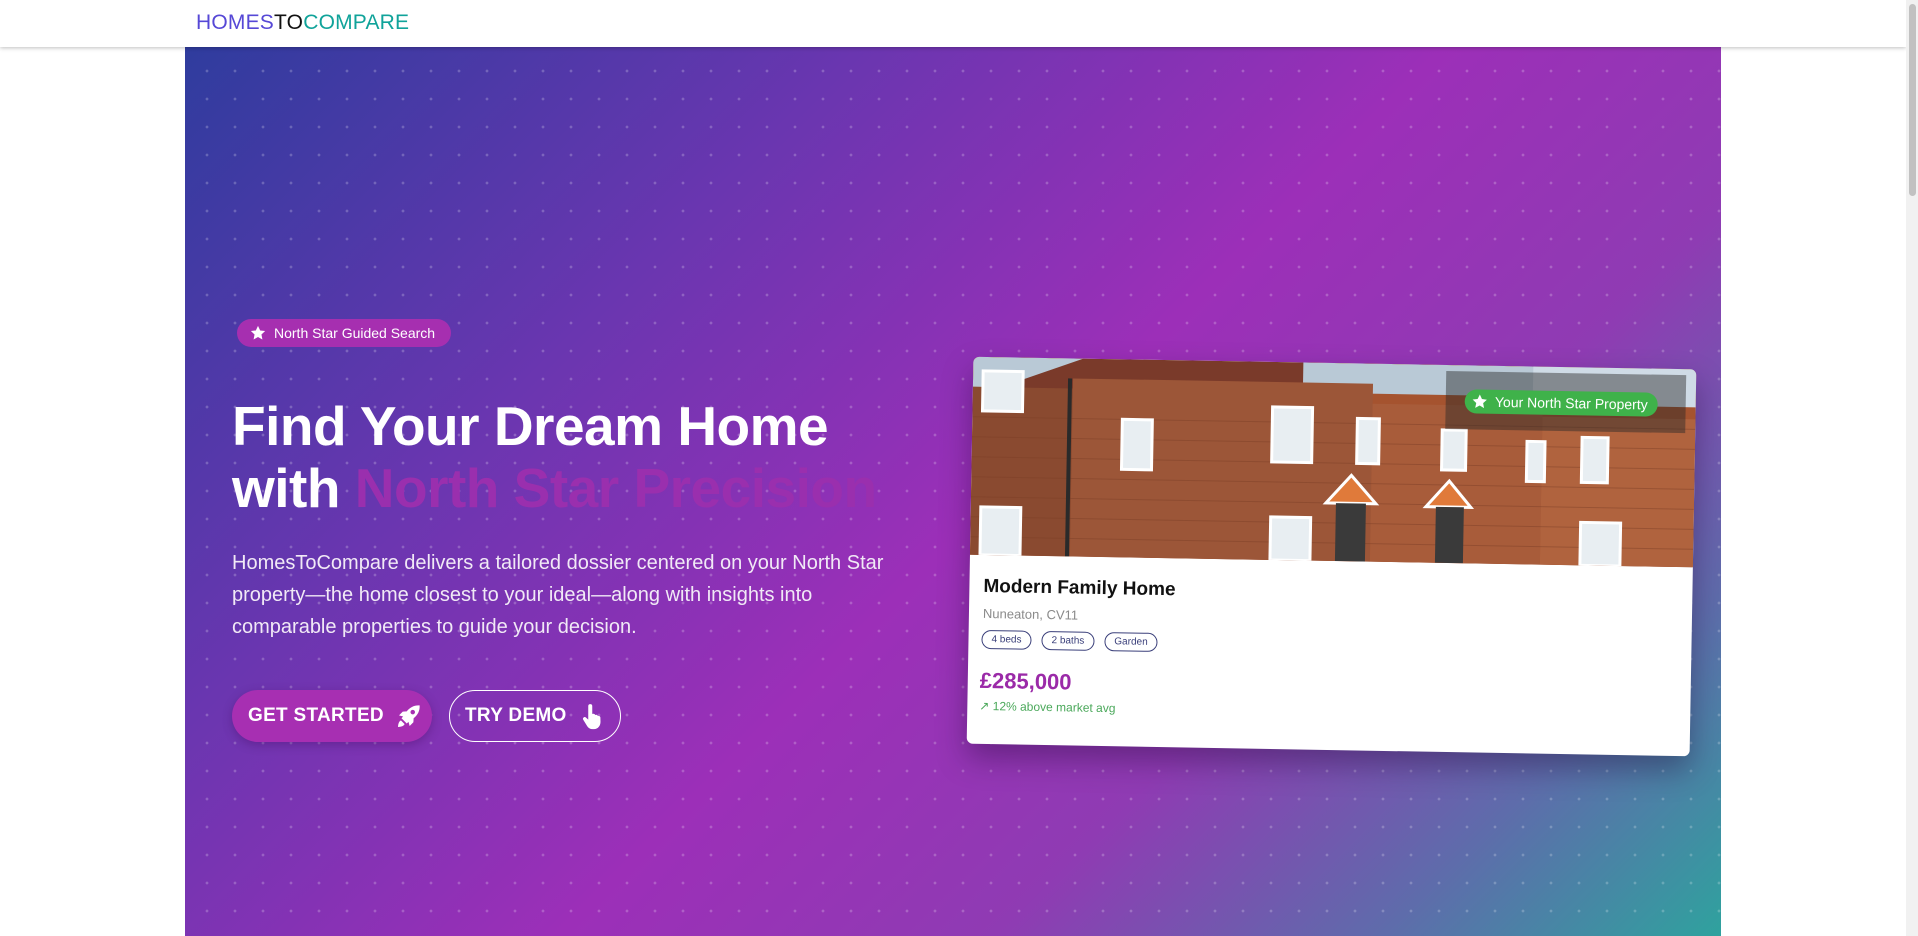  What do you see at coordinates (316, 715) in the screenshot?
I see `get-started-label: GET STARTED` at bounding box center [316, 715].